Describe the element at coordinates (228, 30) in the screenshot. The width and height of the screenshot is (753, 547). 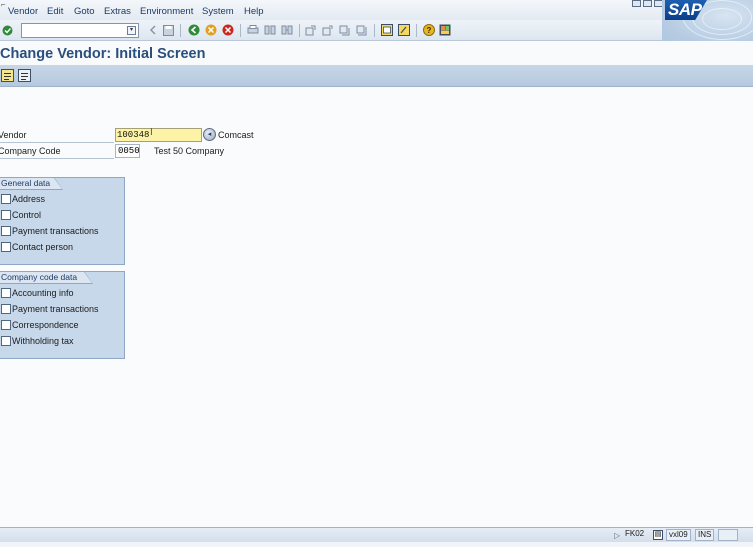
I see `cancel-icon` at that location.